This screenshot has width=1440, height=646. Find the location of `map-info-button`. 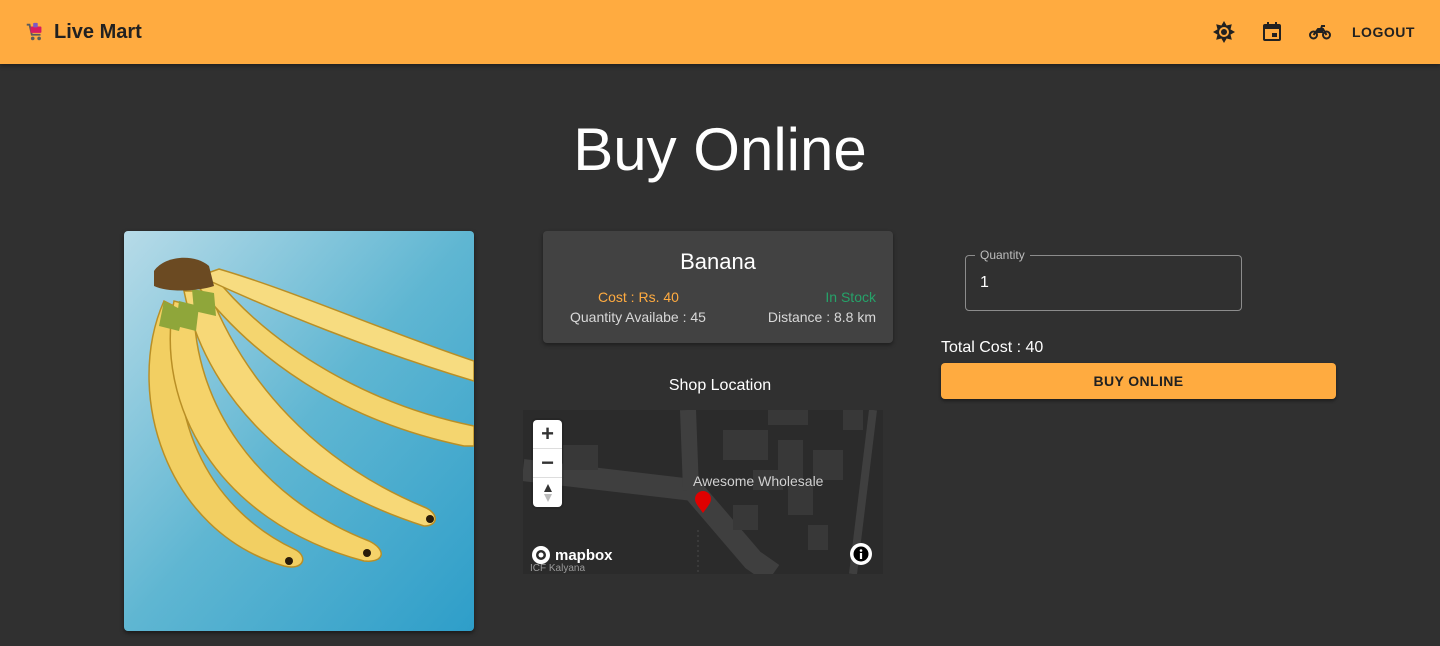

map-info-button is located at coordinates (861, 554).